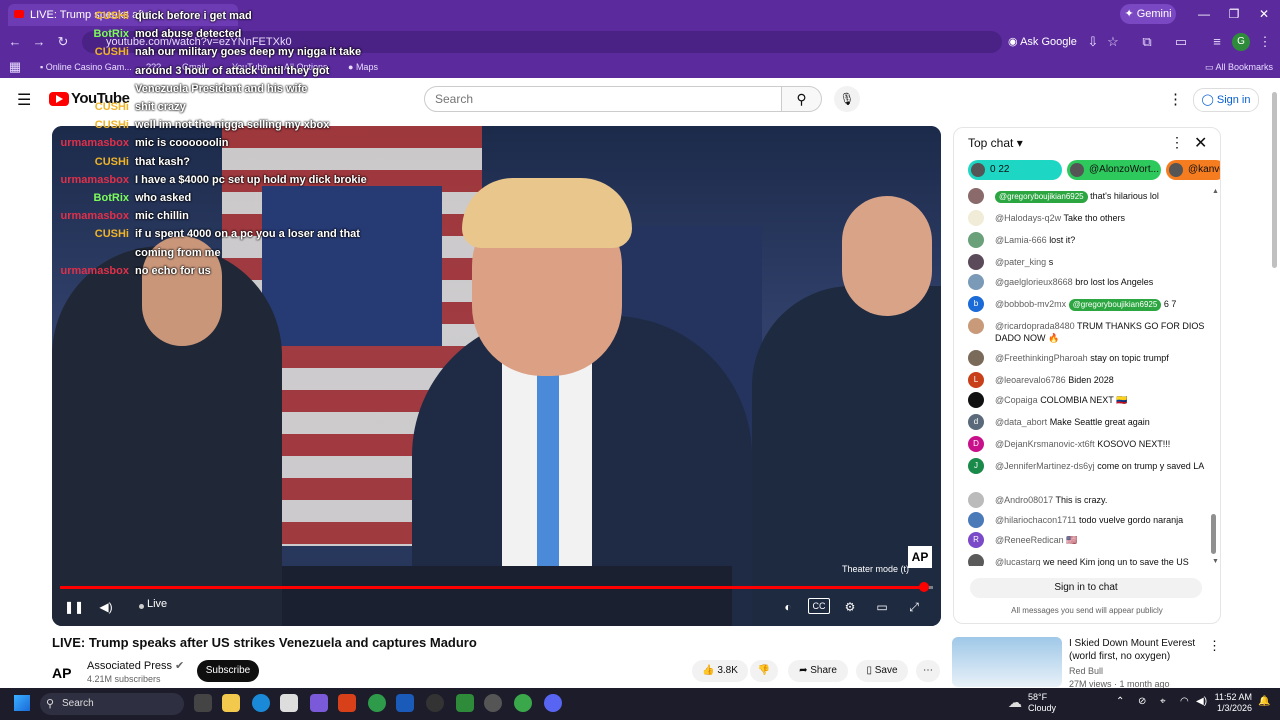  Describe the element at coordinates (1041, 358) in the screenshot. I see `chat-author: @FreethinkingPharoah` at that location.